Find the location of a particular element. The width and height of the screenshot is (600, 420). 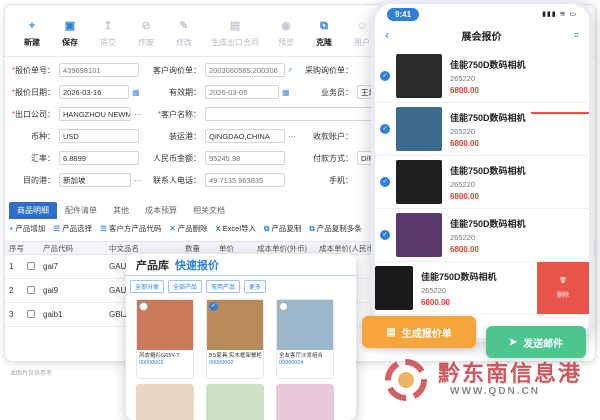

currency-select: USD is located at coordinates (99, 136).